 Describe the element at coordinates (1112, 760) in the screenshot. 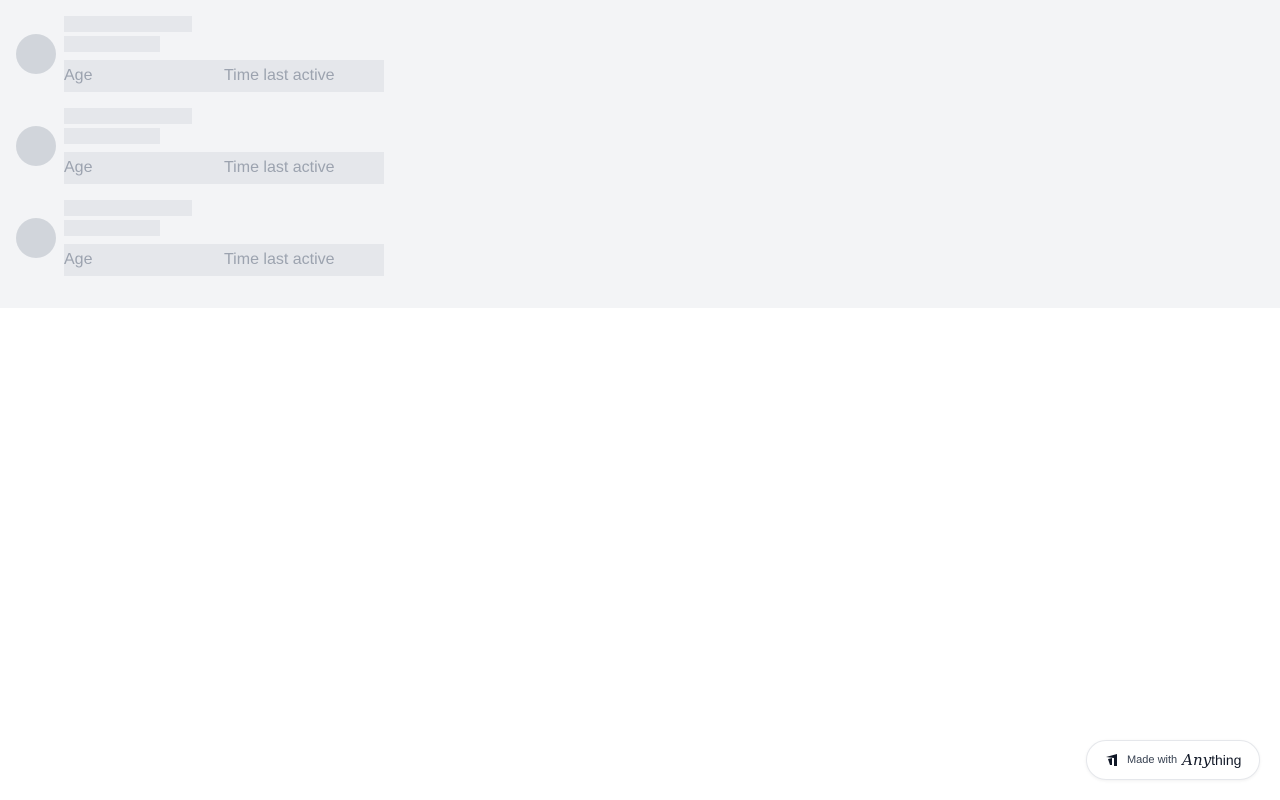

I see `anything-logo-icon` at that location.